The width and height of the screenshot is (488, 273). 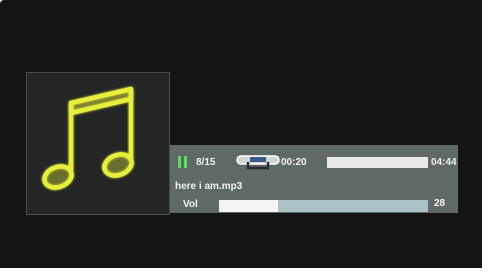 I want to click on total-duration: 04:44, so click(x=444, y=162).